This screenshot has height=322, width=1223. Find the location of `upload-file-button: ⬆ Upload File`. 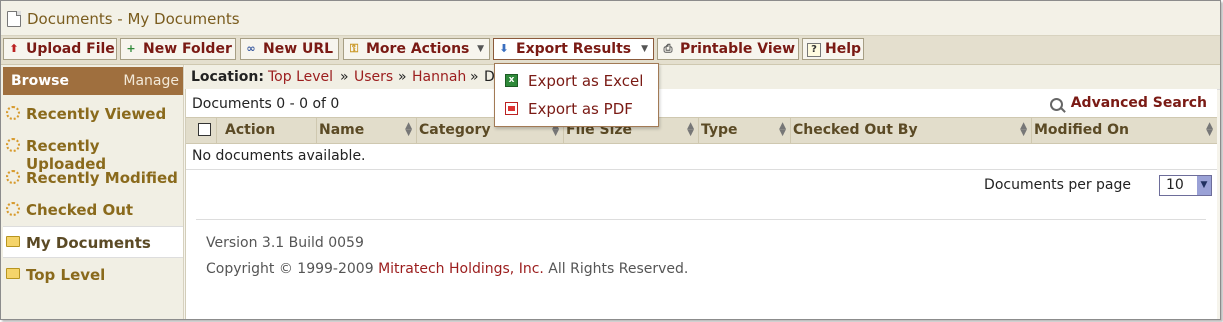

upload-file-button: ⬆ Upload File is located at coordinates (60, 49).